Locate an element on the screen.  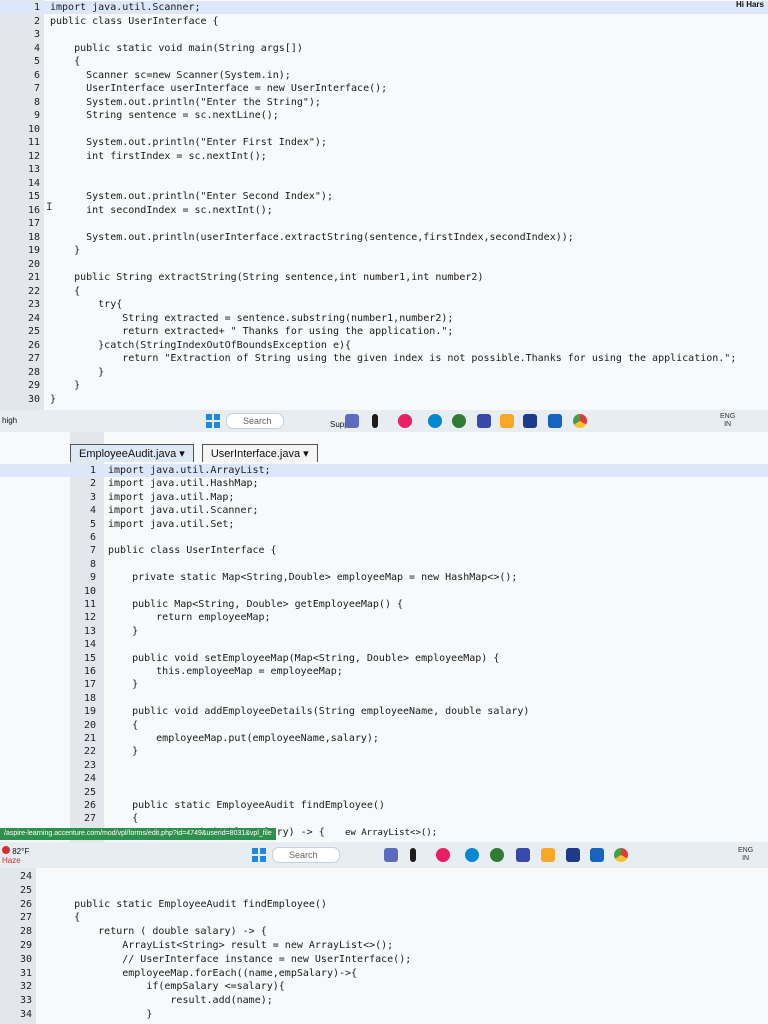
code-line: 6 Scanner sc=new Scanner(System.in); is located at coordinates (384, 75).